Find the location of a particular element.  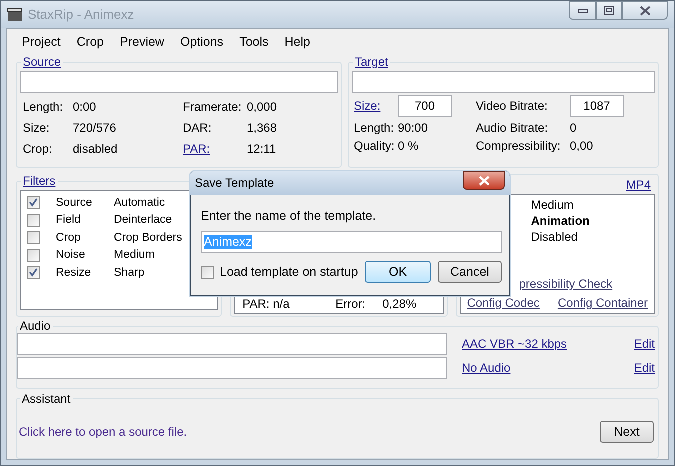

encoder-value: Animation is located at coordinates (561, 221).